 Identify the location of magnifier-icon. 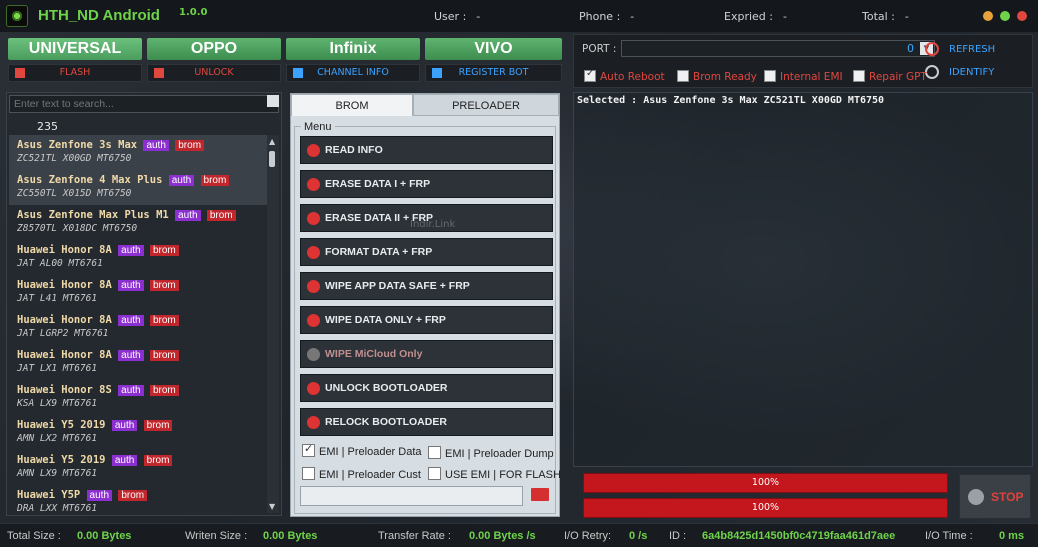
(932, 72).